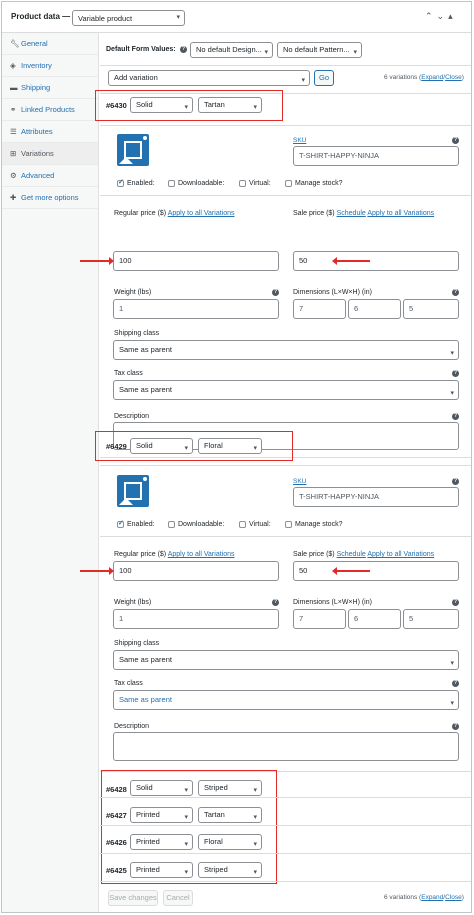 The image size is (474, 915). What do you see at coordinates (133, 292) in the screenshot?
I see `weight-label: Weight (lbs)` at bounding box center [133, 292].